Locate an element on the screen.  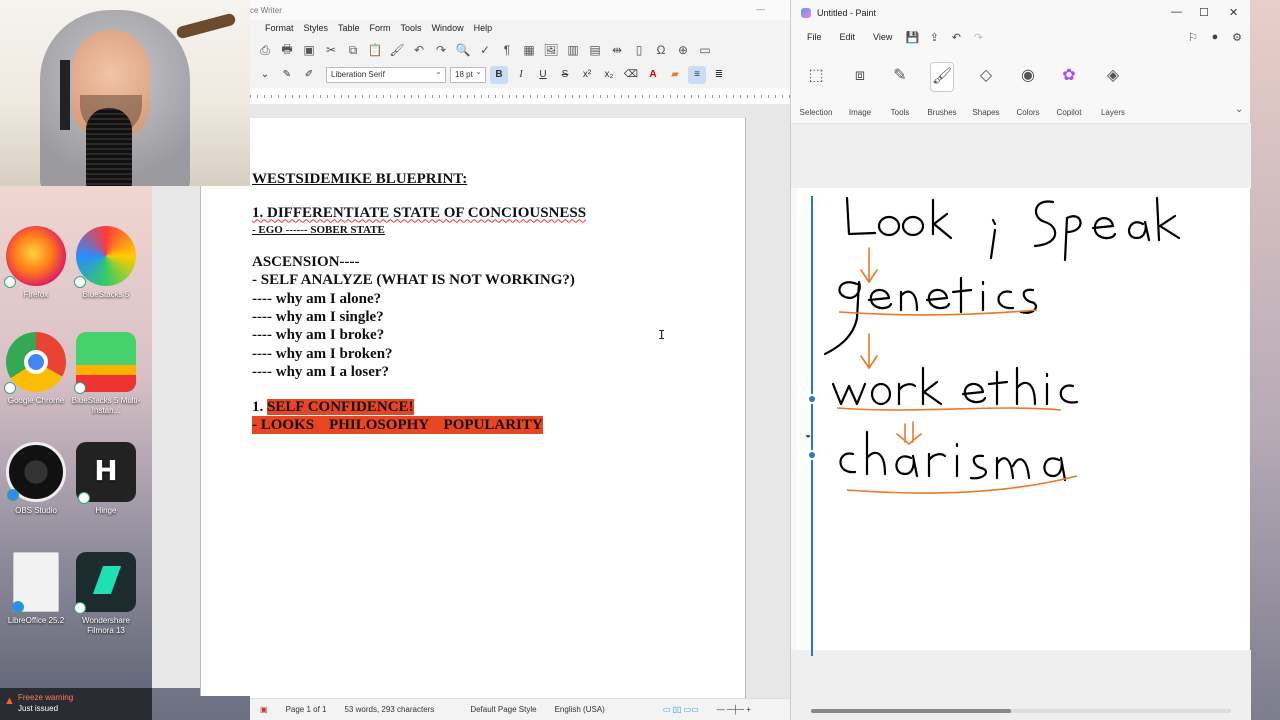
slider-thumb-size is located at coordinates (812, 399).